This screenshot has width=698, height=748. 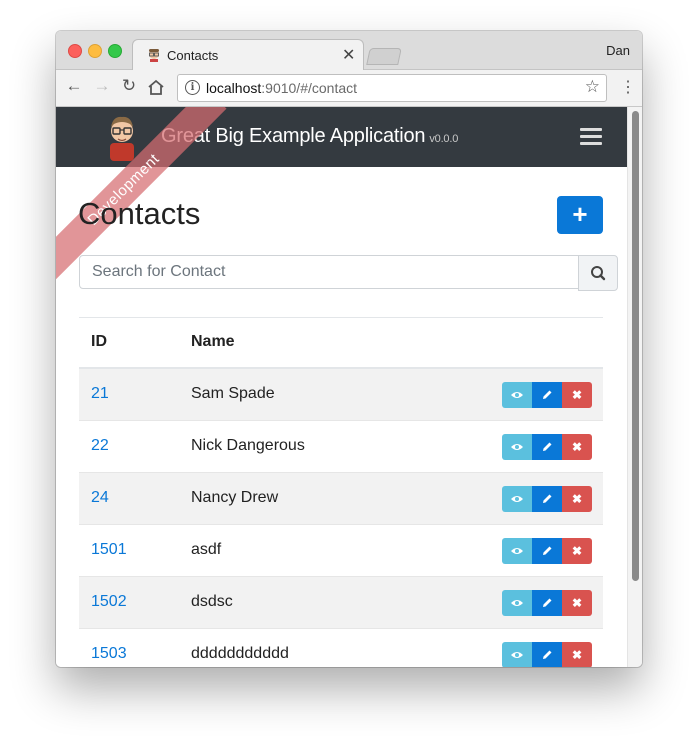 What do you see at coordinates (156, 87) in the screenshot?
I see `home-icon` at bounding box center [156, 87].